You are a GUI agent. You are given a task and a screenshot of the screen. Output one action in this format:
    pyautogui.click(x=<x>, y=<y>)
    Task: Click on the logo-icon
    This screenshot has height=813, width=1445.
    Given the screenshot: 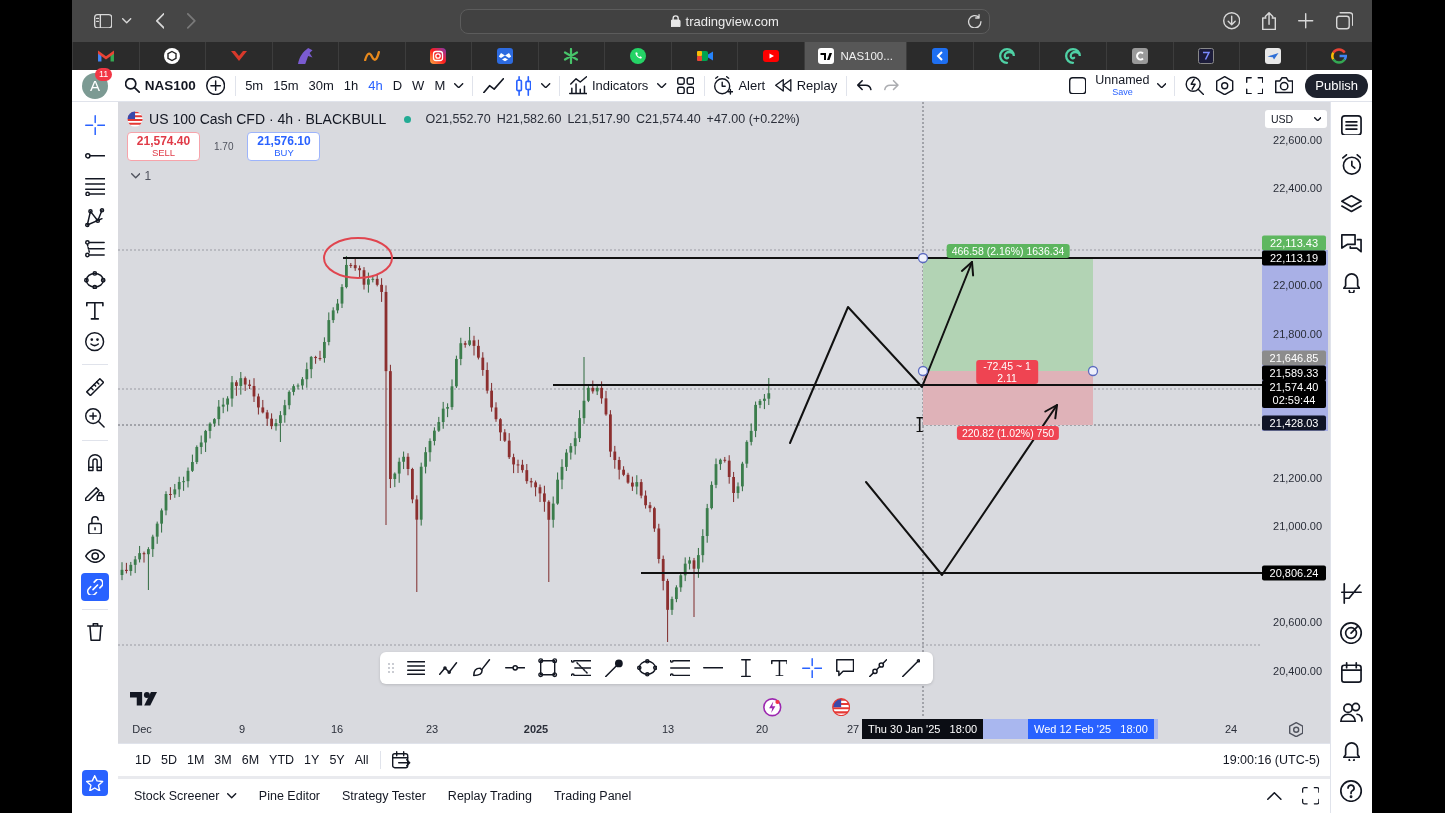 What is the action you would take?
    pyautogui.click(x=143, y=699)
    